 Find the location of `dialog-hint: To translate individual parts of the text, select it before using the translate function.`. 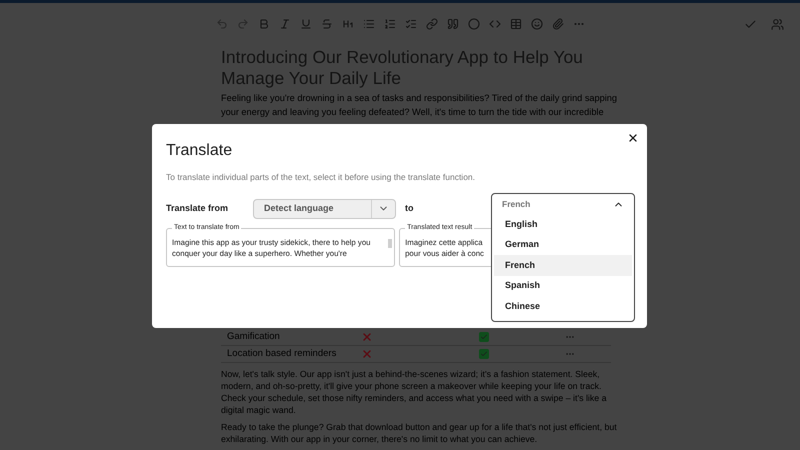

dialog-hint: To translate individual parts of the text, select it before using the translate function. is located at coordinates (321, 177).